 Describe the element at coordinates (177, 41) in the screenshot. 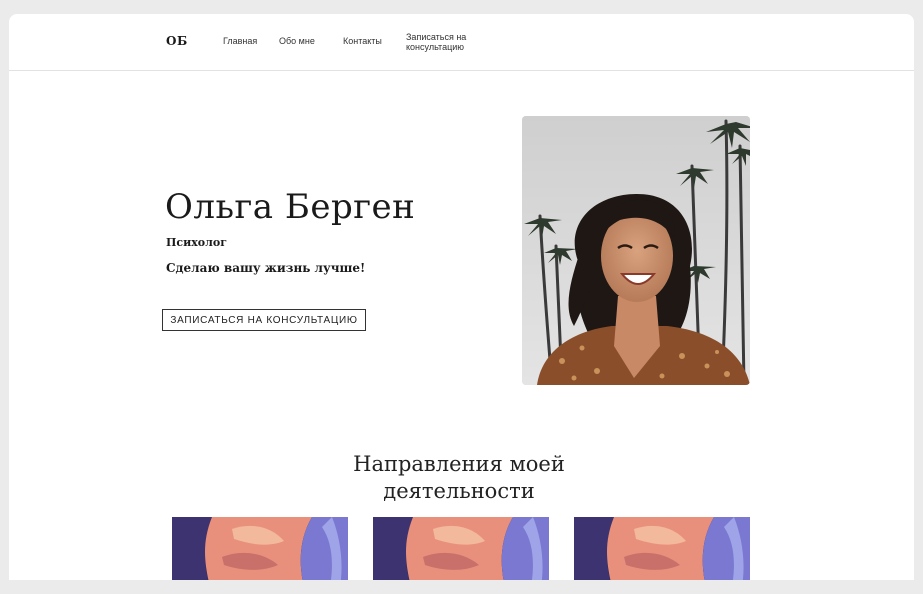

I see `site-logo: ОБ` at that location.